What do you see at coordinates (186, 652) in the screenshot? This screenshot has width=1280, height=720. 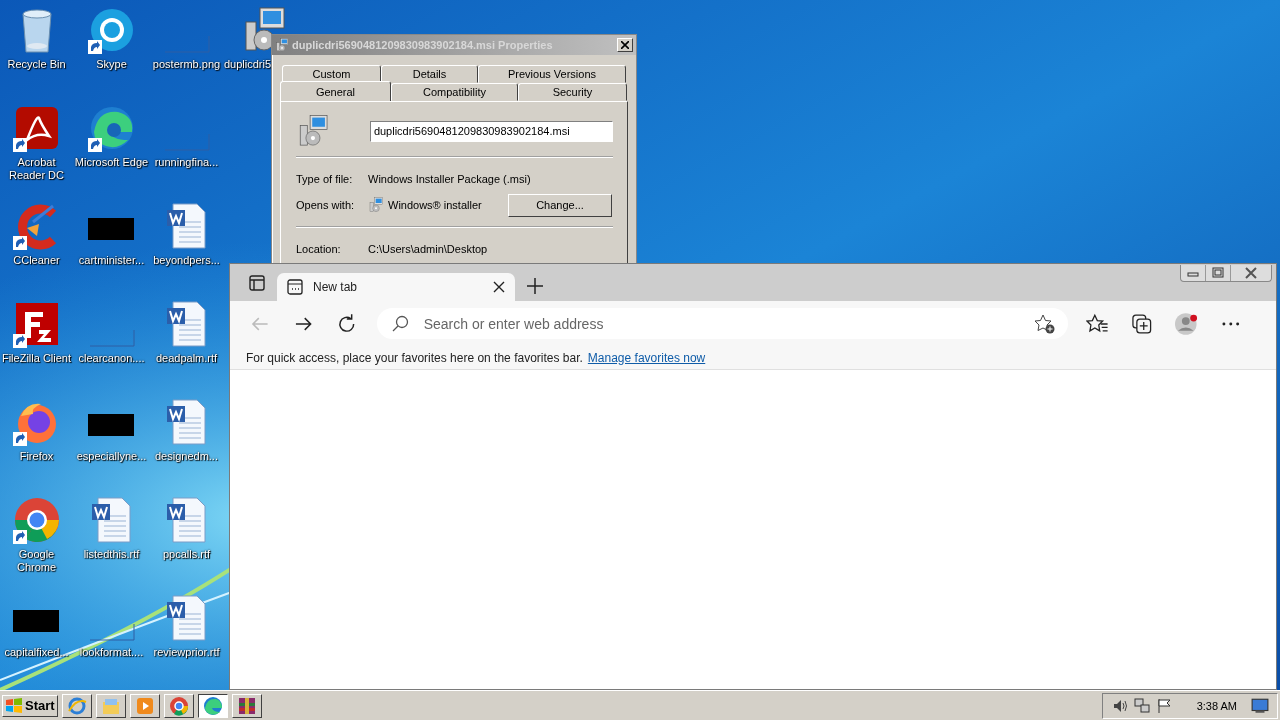 I see `icon-label: reviewprior.rtf` at bounding box center [186, 652].